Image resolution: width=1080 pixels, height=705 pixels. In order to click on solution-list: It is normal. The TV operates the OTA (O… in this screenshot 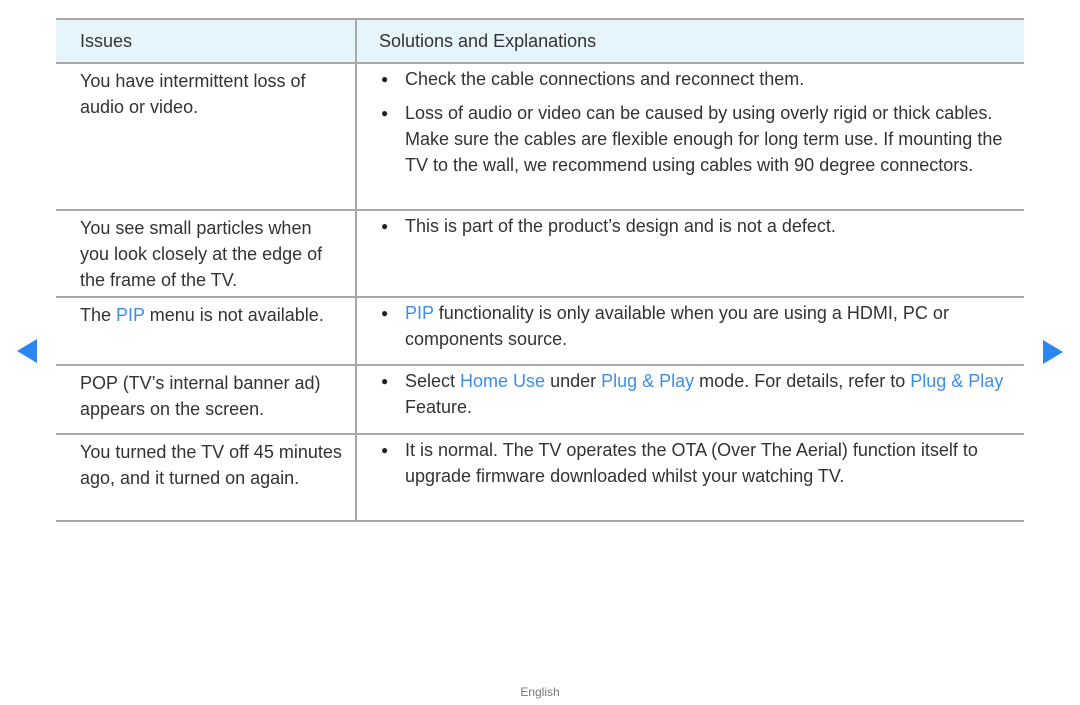, I will do `click(696, 463)`.